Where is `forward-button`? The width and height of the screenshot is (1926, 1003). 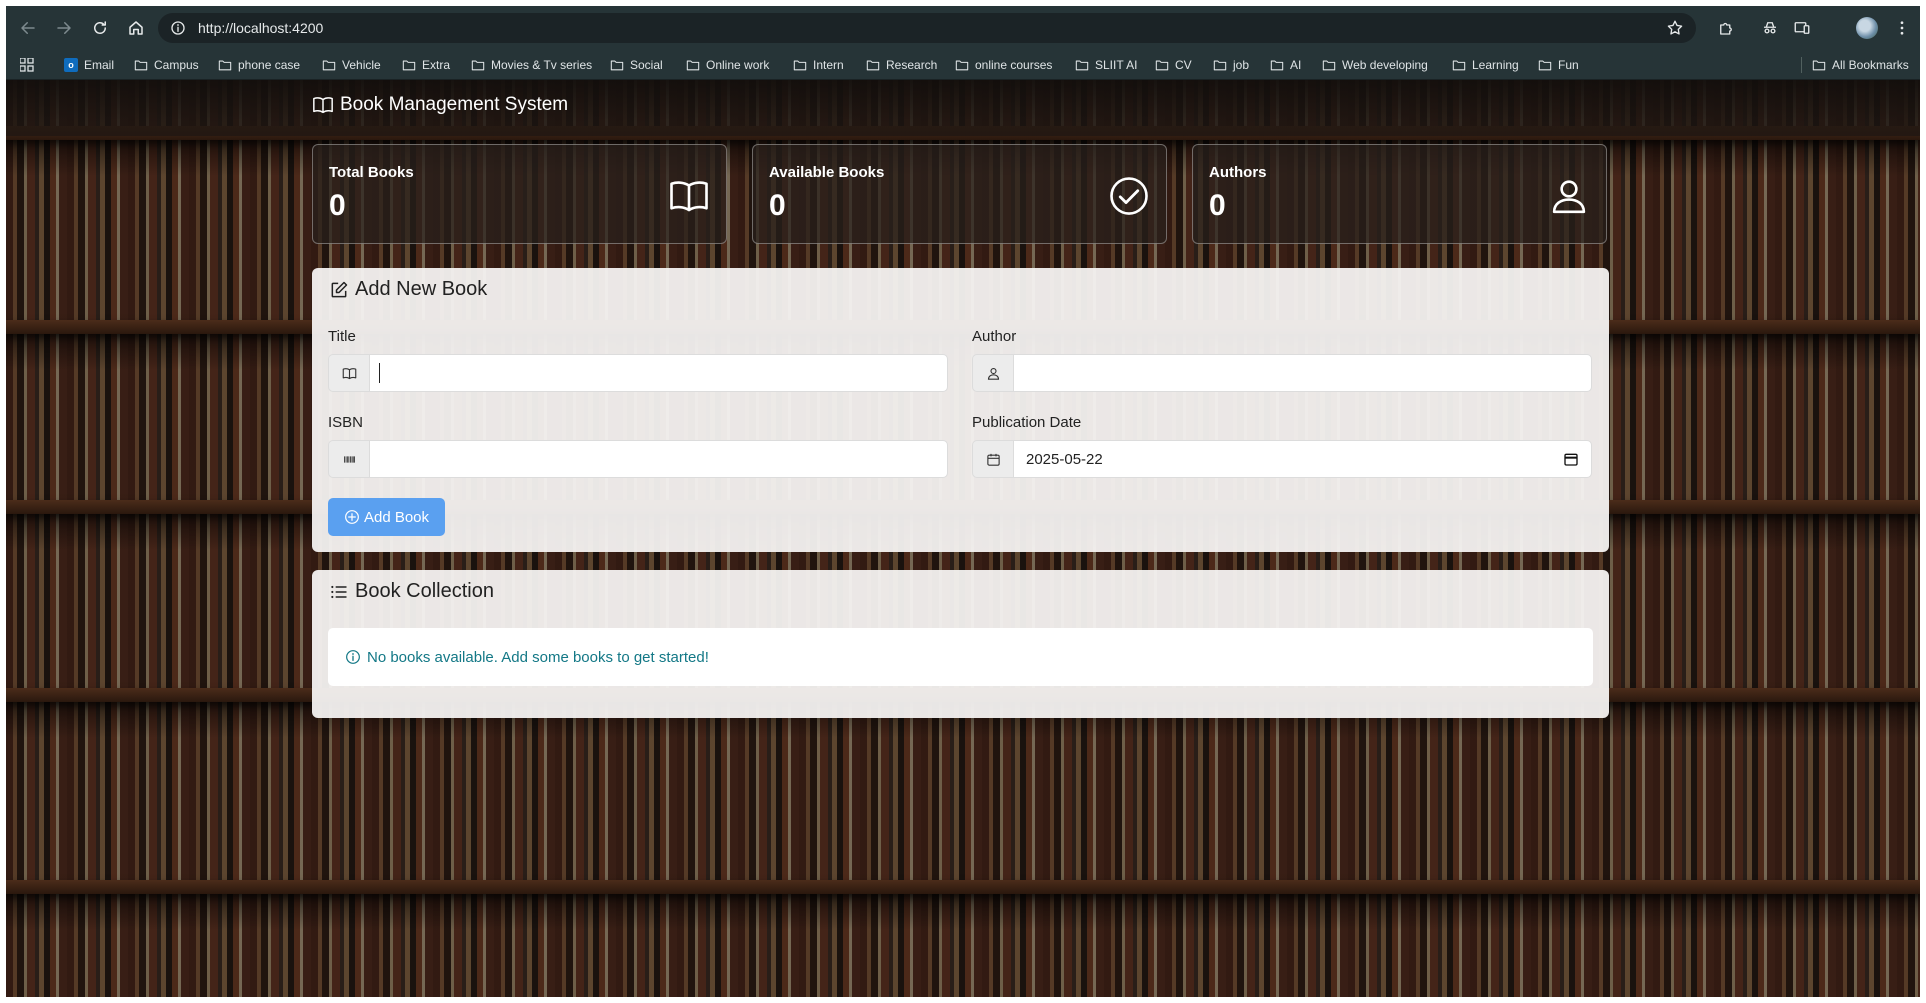
forward-button is located at coordinates (64, 28).